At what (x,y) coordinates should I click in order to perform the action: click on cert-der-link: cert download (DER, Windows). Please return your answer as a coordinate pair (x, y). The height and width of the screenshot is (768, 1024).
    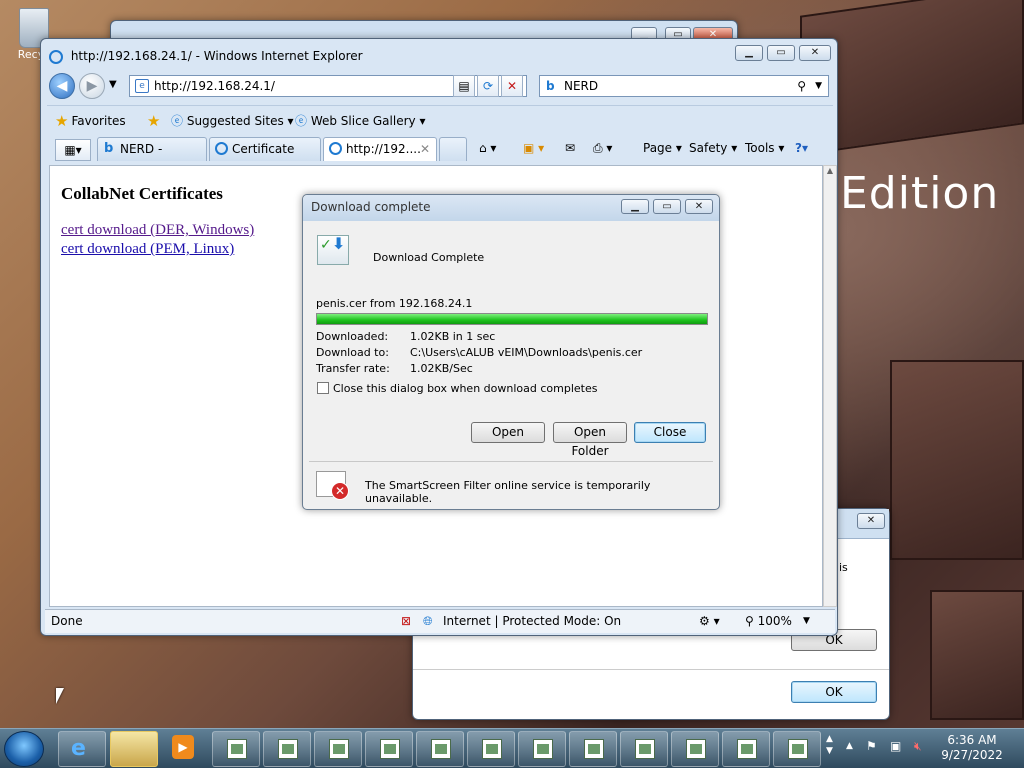
    Looking at the image, I should click on (157, 230).